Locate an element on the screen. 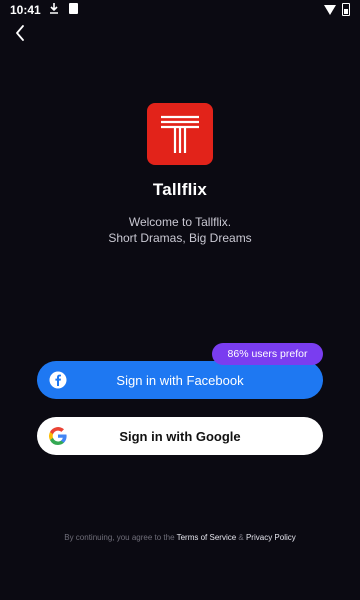 This screenshot has width=360, height=600. welcome-line: Welcome to Tallflix. is located at coordinates (180, 222).